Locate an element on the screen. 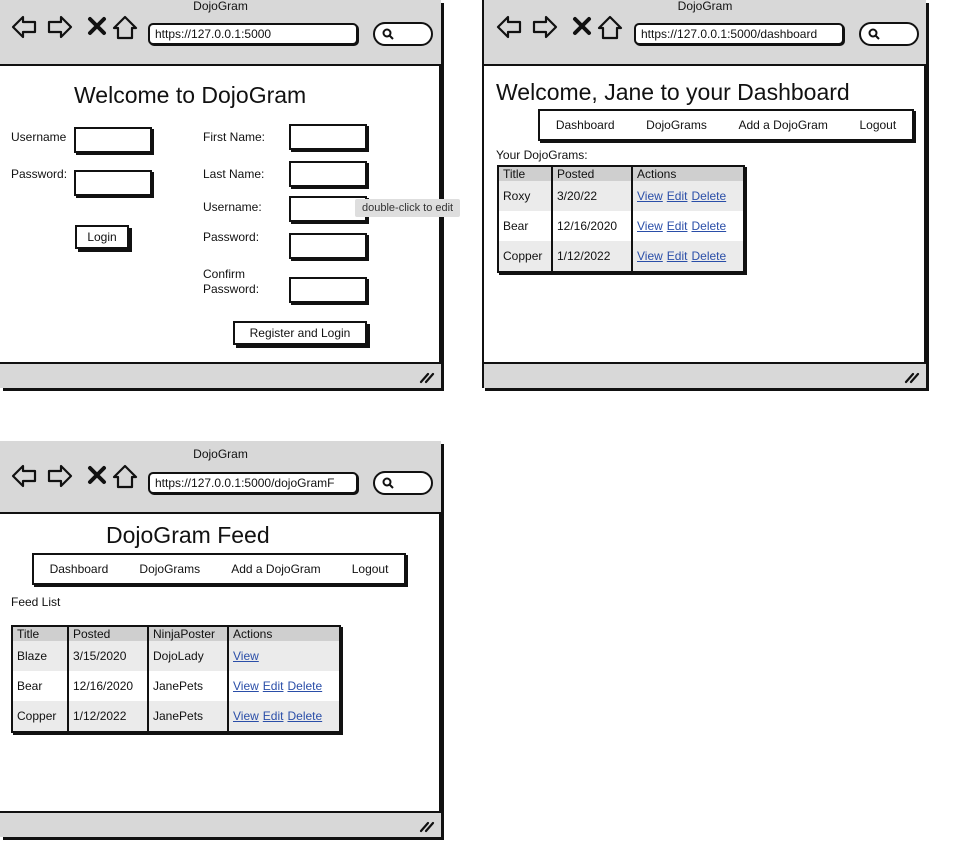  url-bar: https://127.0.0.1:5000/dashboard is located at coordinates (739, 34).